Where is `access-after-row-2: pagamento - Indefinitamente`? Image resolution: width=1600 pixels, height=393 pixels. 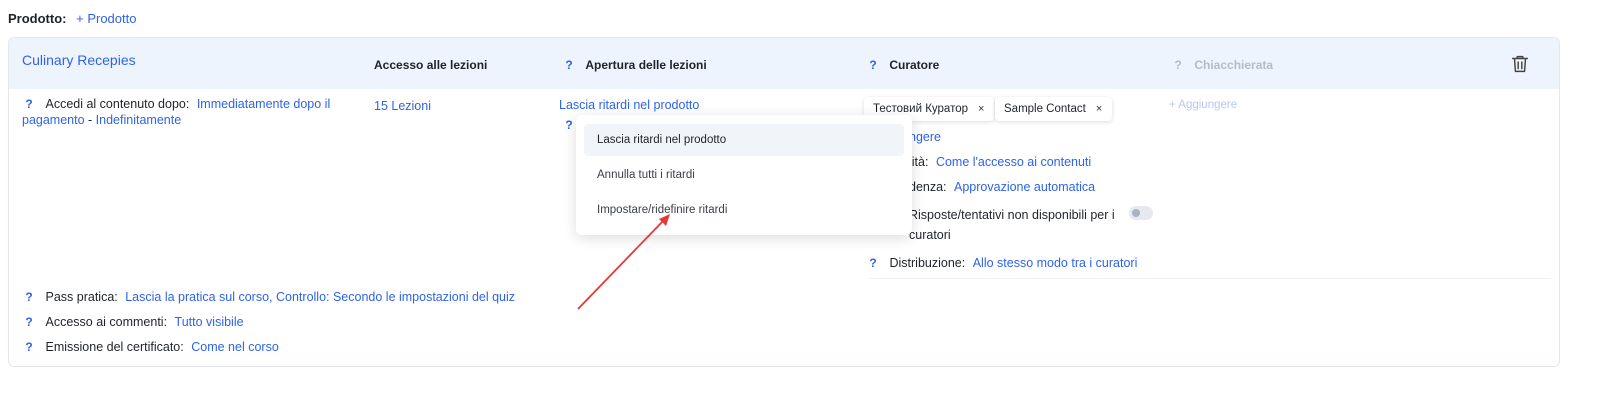 access-after-row-2: pagamento - Indefinitamente is located at coordinates (101, 120).